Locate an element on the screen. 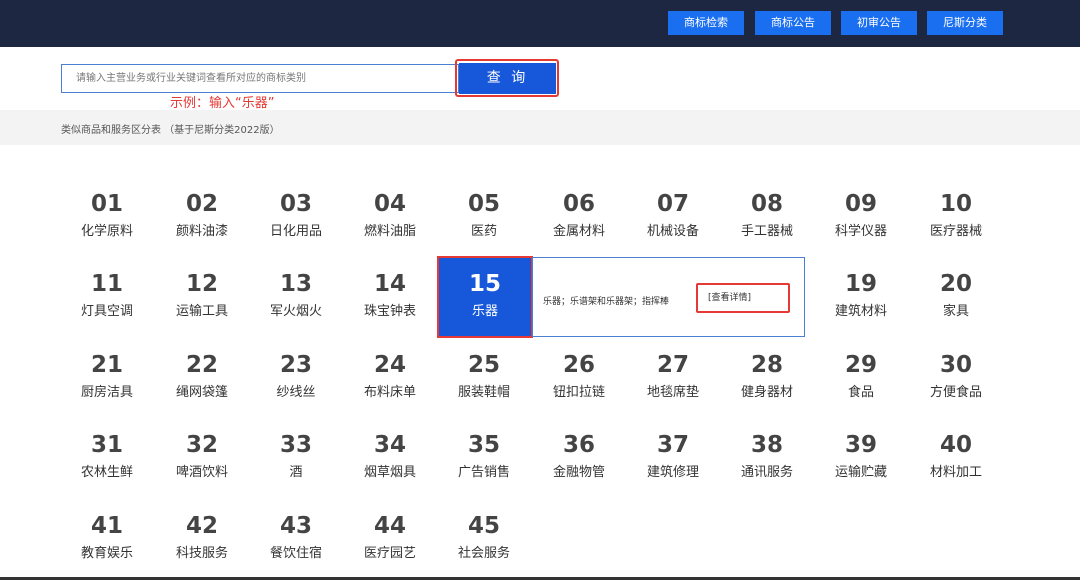 The width and height of the screenshot is (1080, 580). class-name: 教育娱乐 is located at coordinates (106, 553).